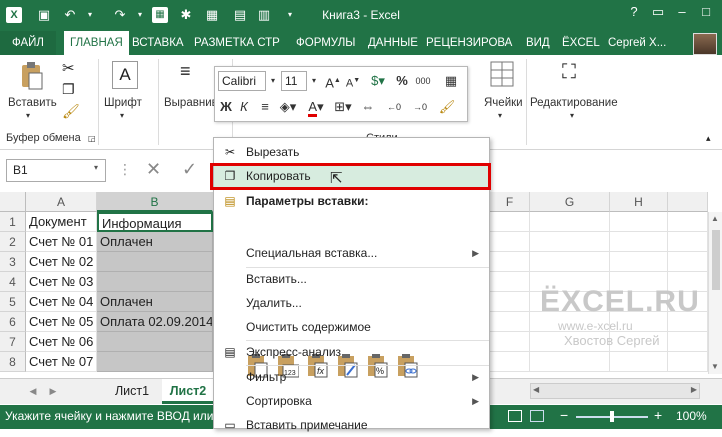  I want to click on paste-dropdown-icon: ▾, so click(28, 115).